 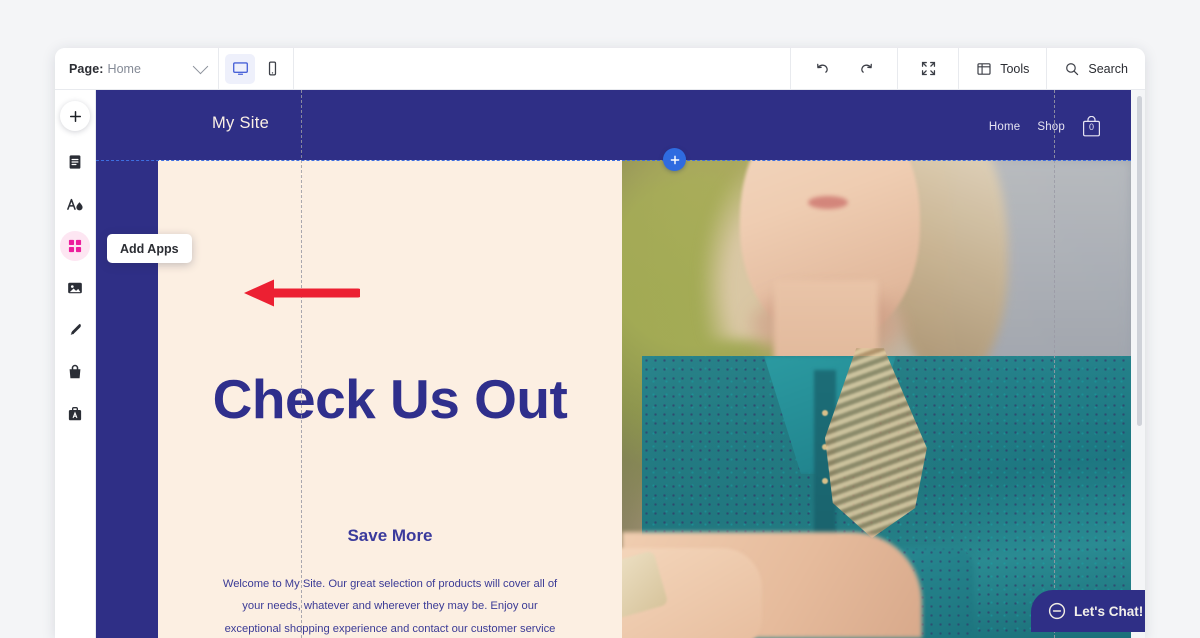 I want to click on undo-button, so click(x=822, y=68).